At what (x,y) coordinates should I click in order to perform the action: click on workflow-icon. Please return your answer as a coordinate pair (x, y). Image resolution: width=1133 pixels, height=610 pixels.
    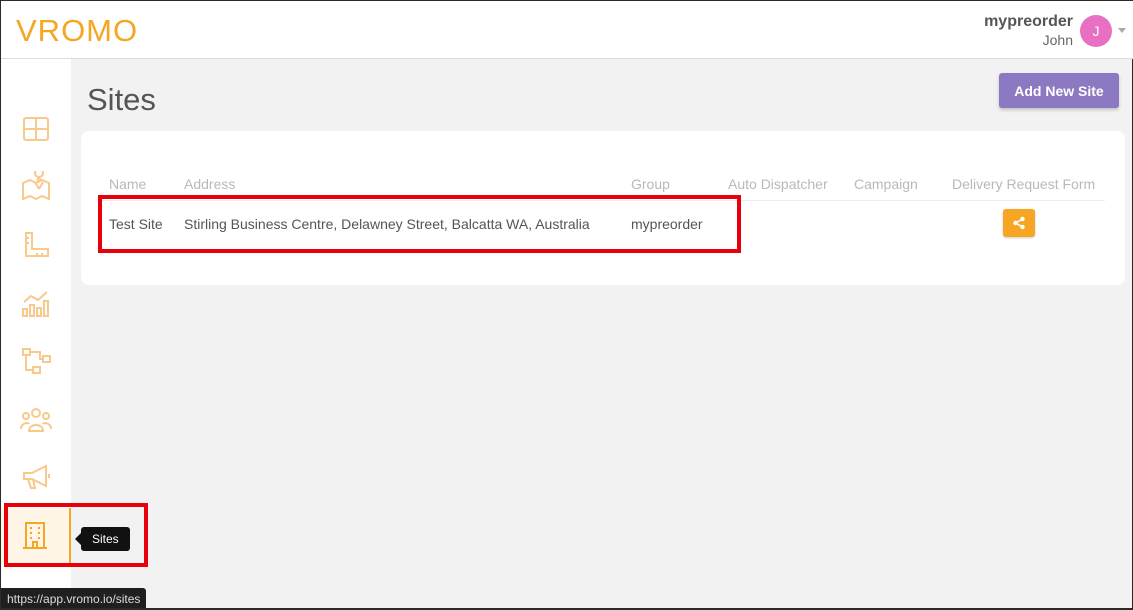
    Looking at the image, I should click on (36, 361).